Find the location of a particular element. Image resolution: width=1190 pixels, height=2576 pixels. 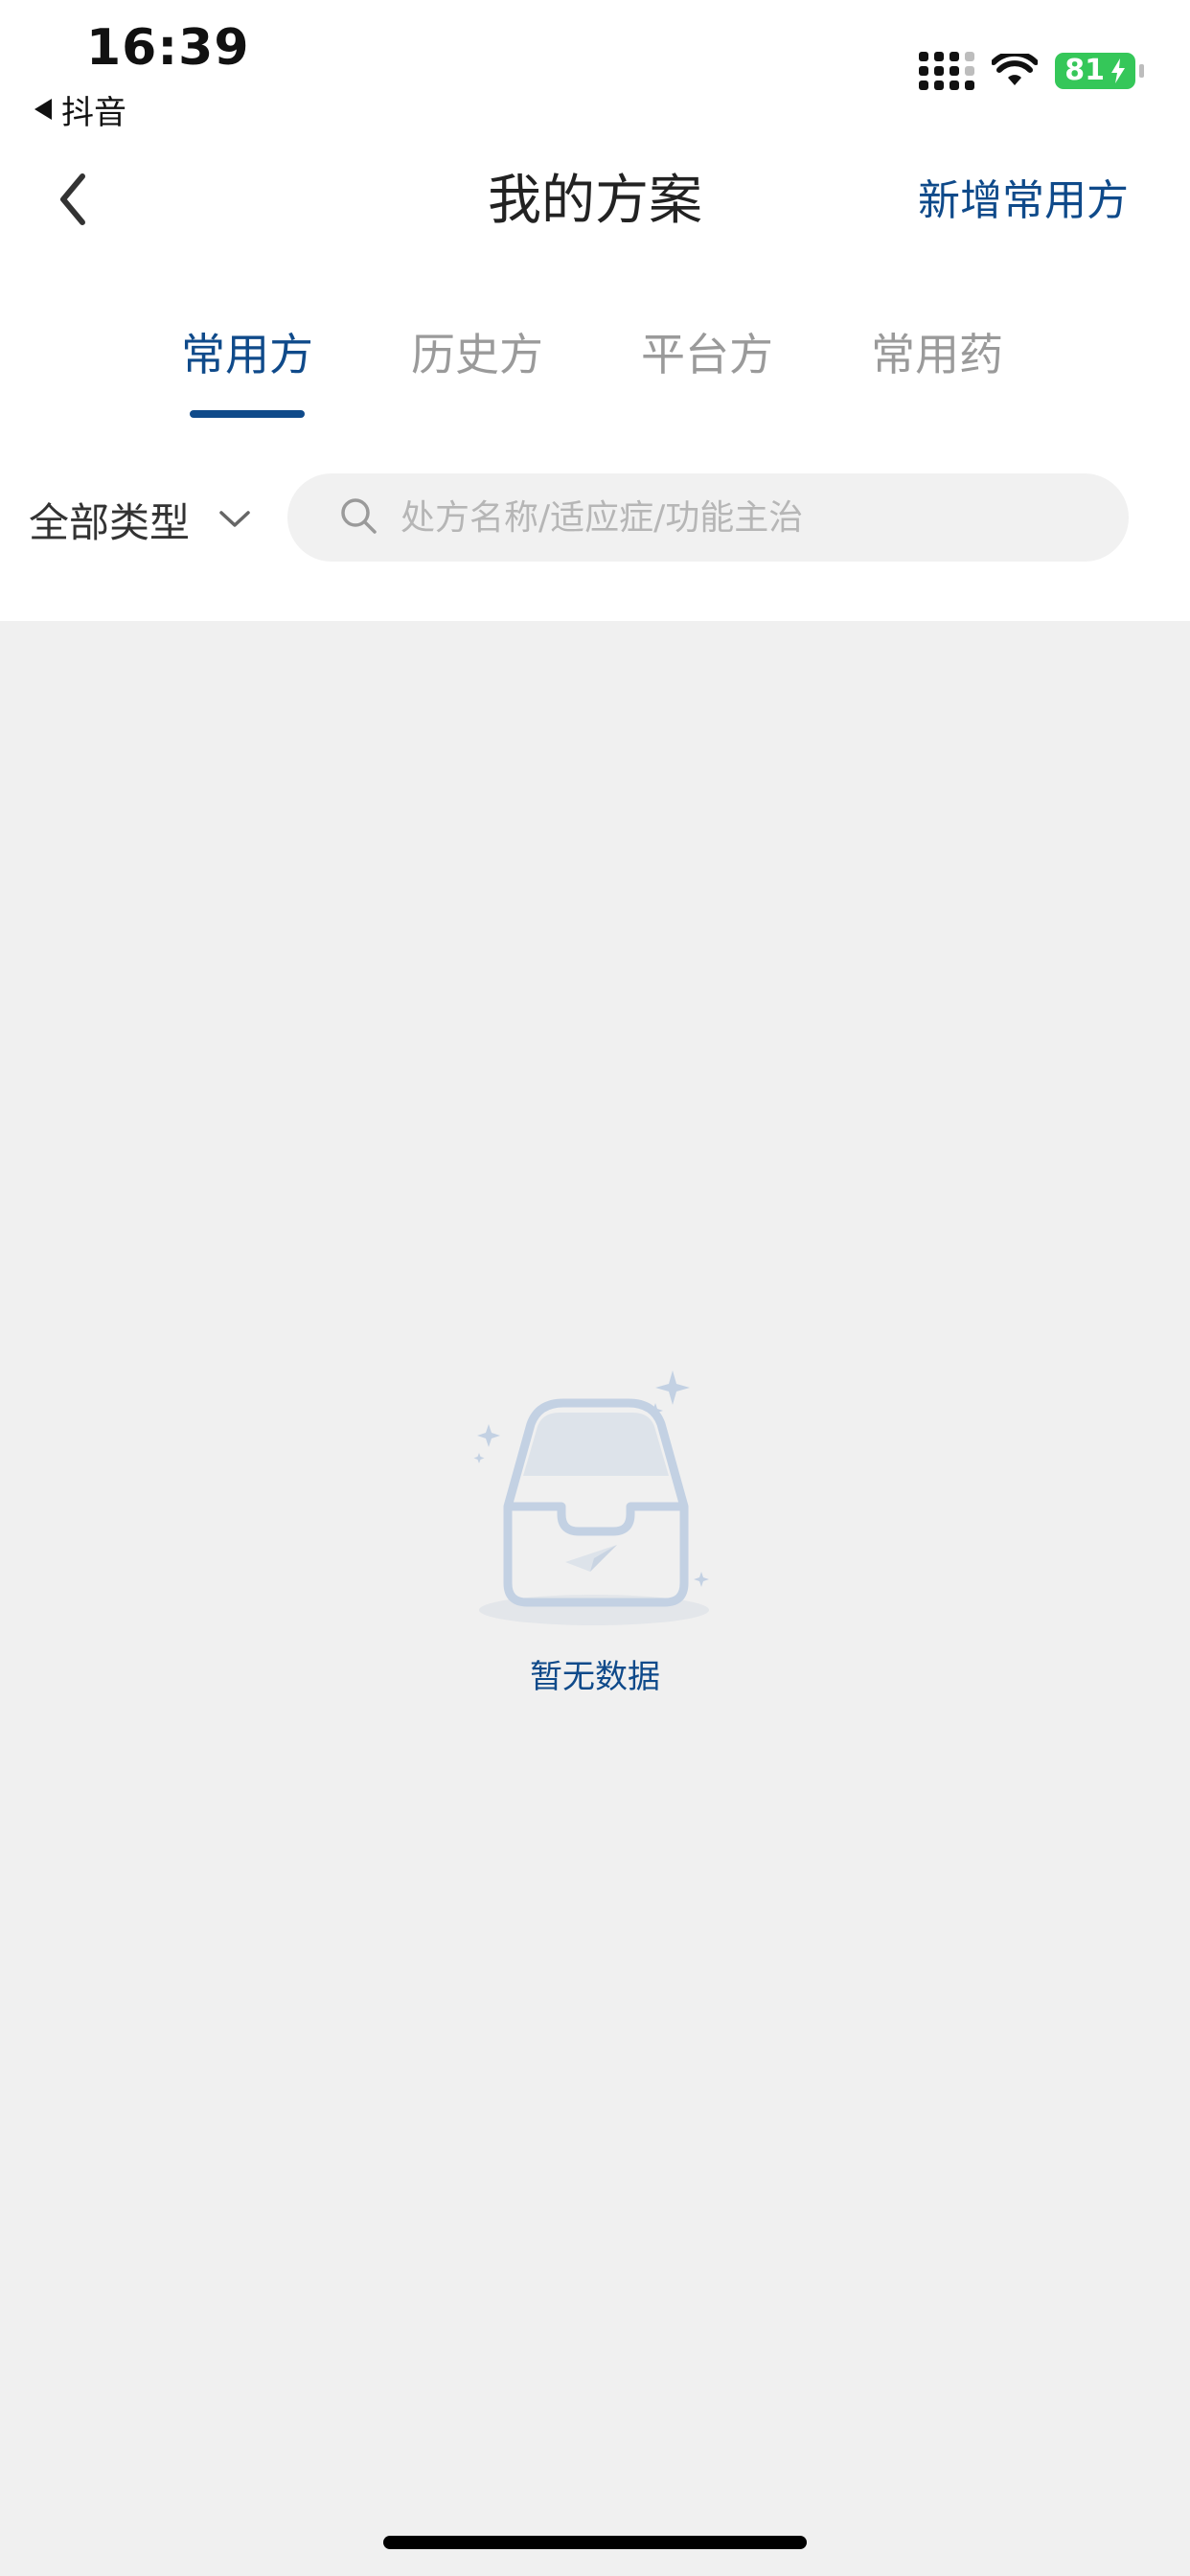

empty-state-text: 暂无数据 is located at coordinates (595, 1677).